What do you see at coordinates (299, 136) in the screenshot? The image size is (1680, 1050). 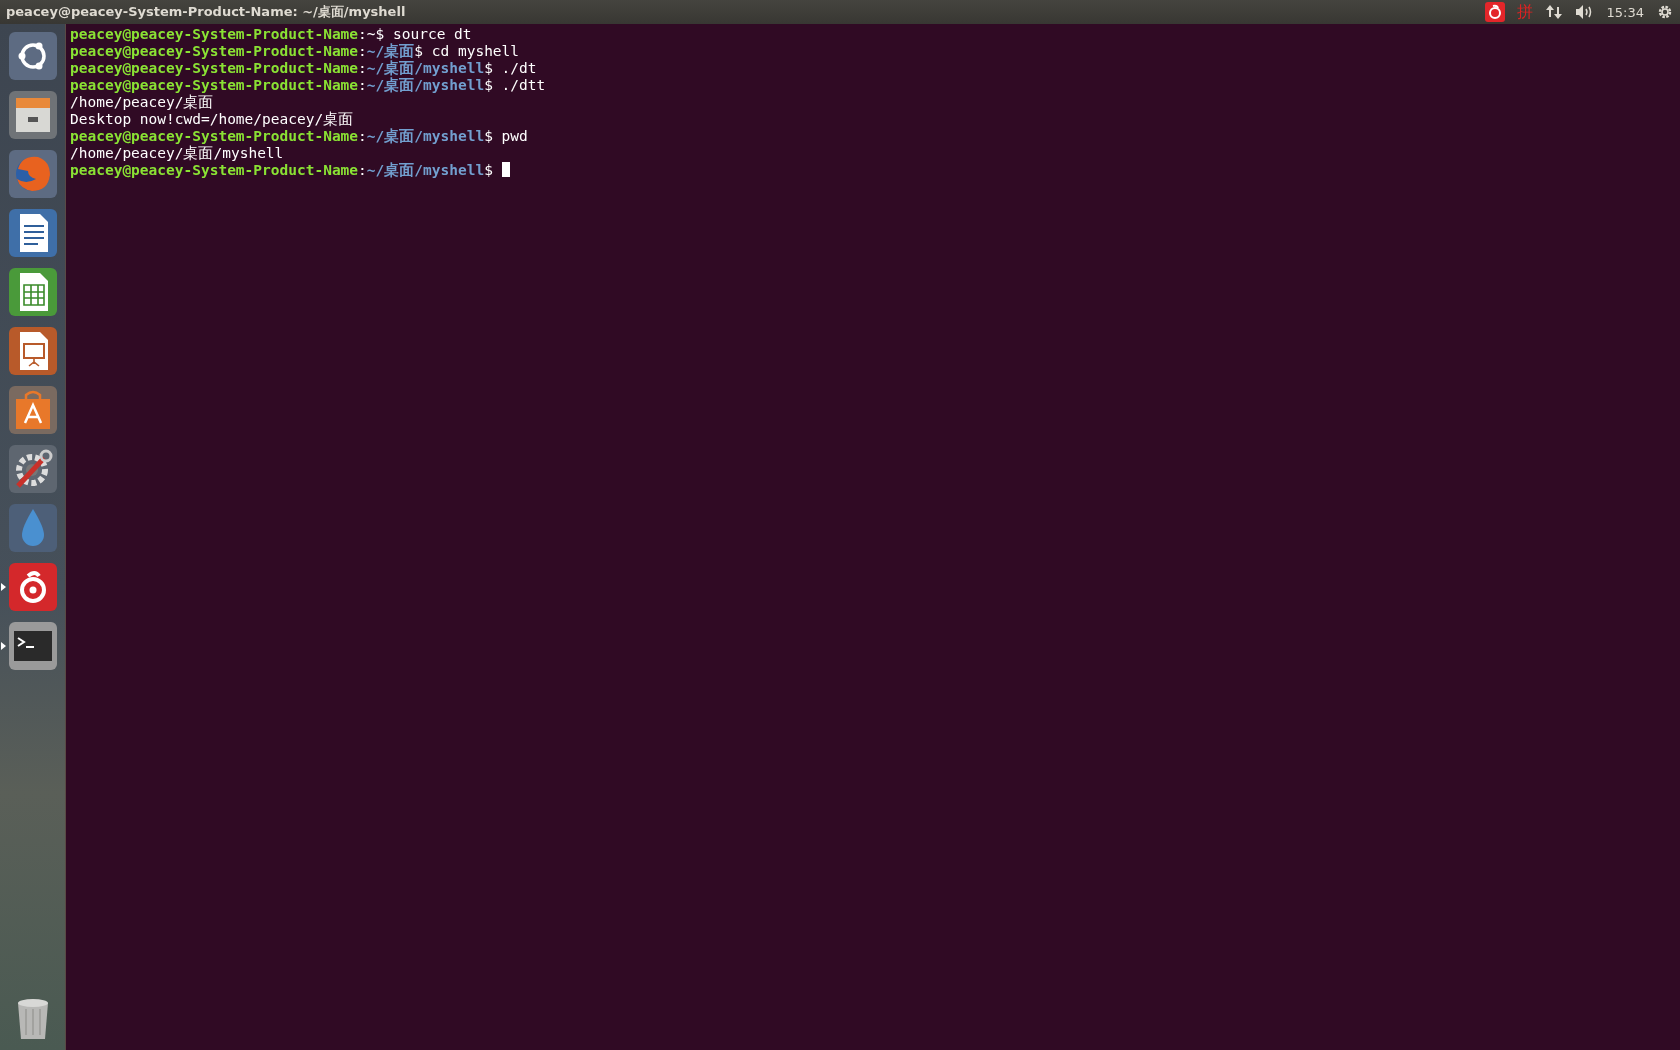 I see `terminal-line: peacey@peacey-System-Product-Name:~/桌面/myshell$ pwd` at bounding box center [299, 136].